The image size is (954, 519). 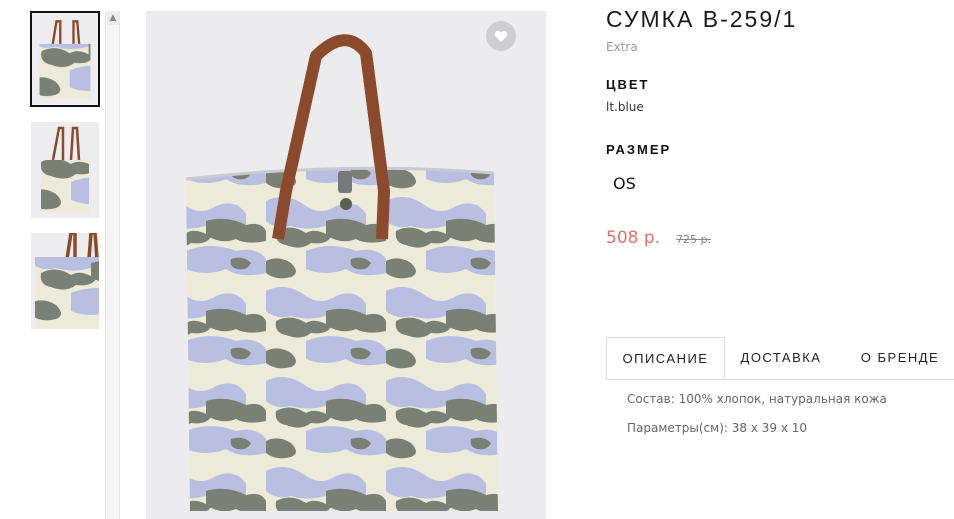 What do you see at coordinates (622, 47) in the screenshot?
I see `product-brand: Extra` at bounding box center [622, 47].